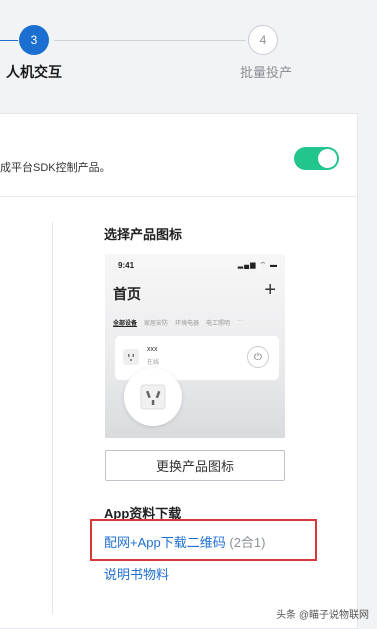 The height and width of the screenshot is (629, 377). I want to click on change-icon-button: 更换产品图标, so click(195, 465).